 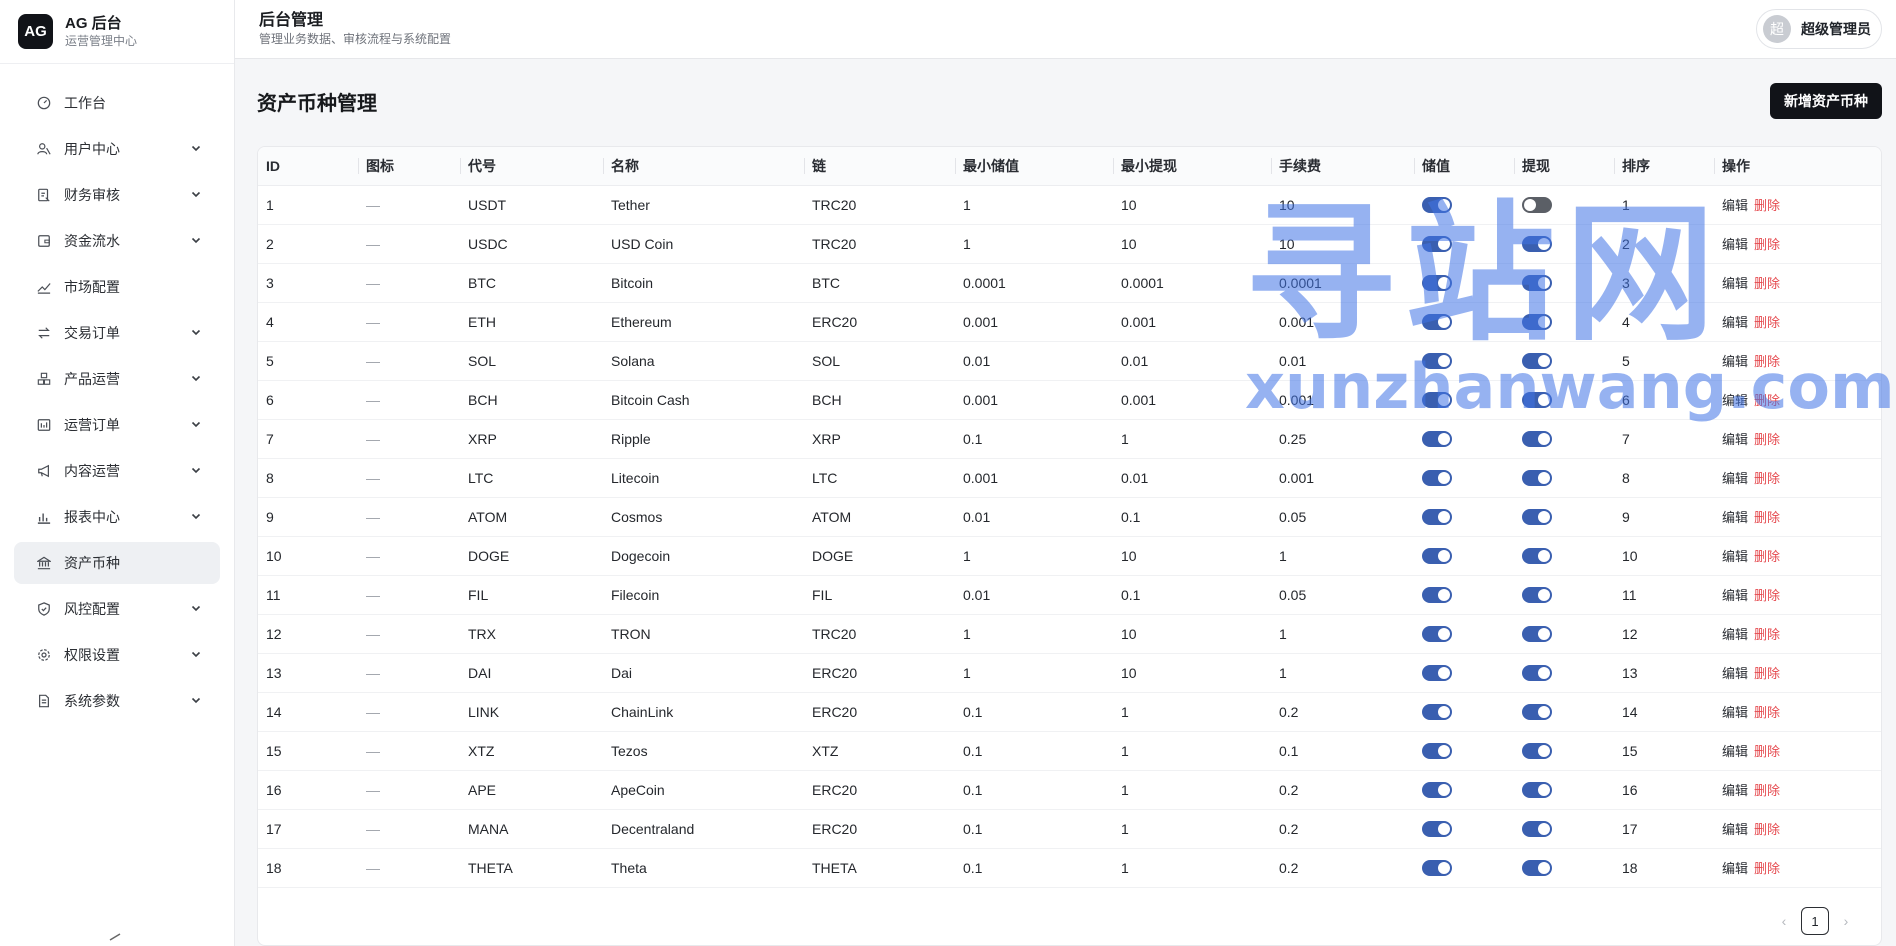 What do you see at coordinates (117, 563) in the screenshot?
I see `sidebar-item-10: 资产币种` at bounding box center [117, 563].